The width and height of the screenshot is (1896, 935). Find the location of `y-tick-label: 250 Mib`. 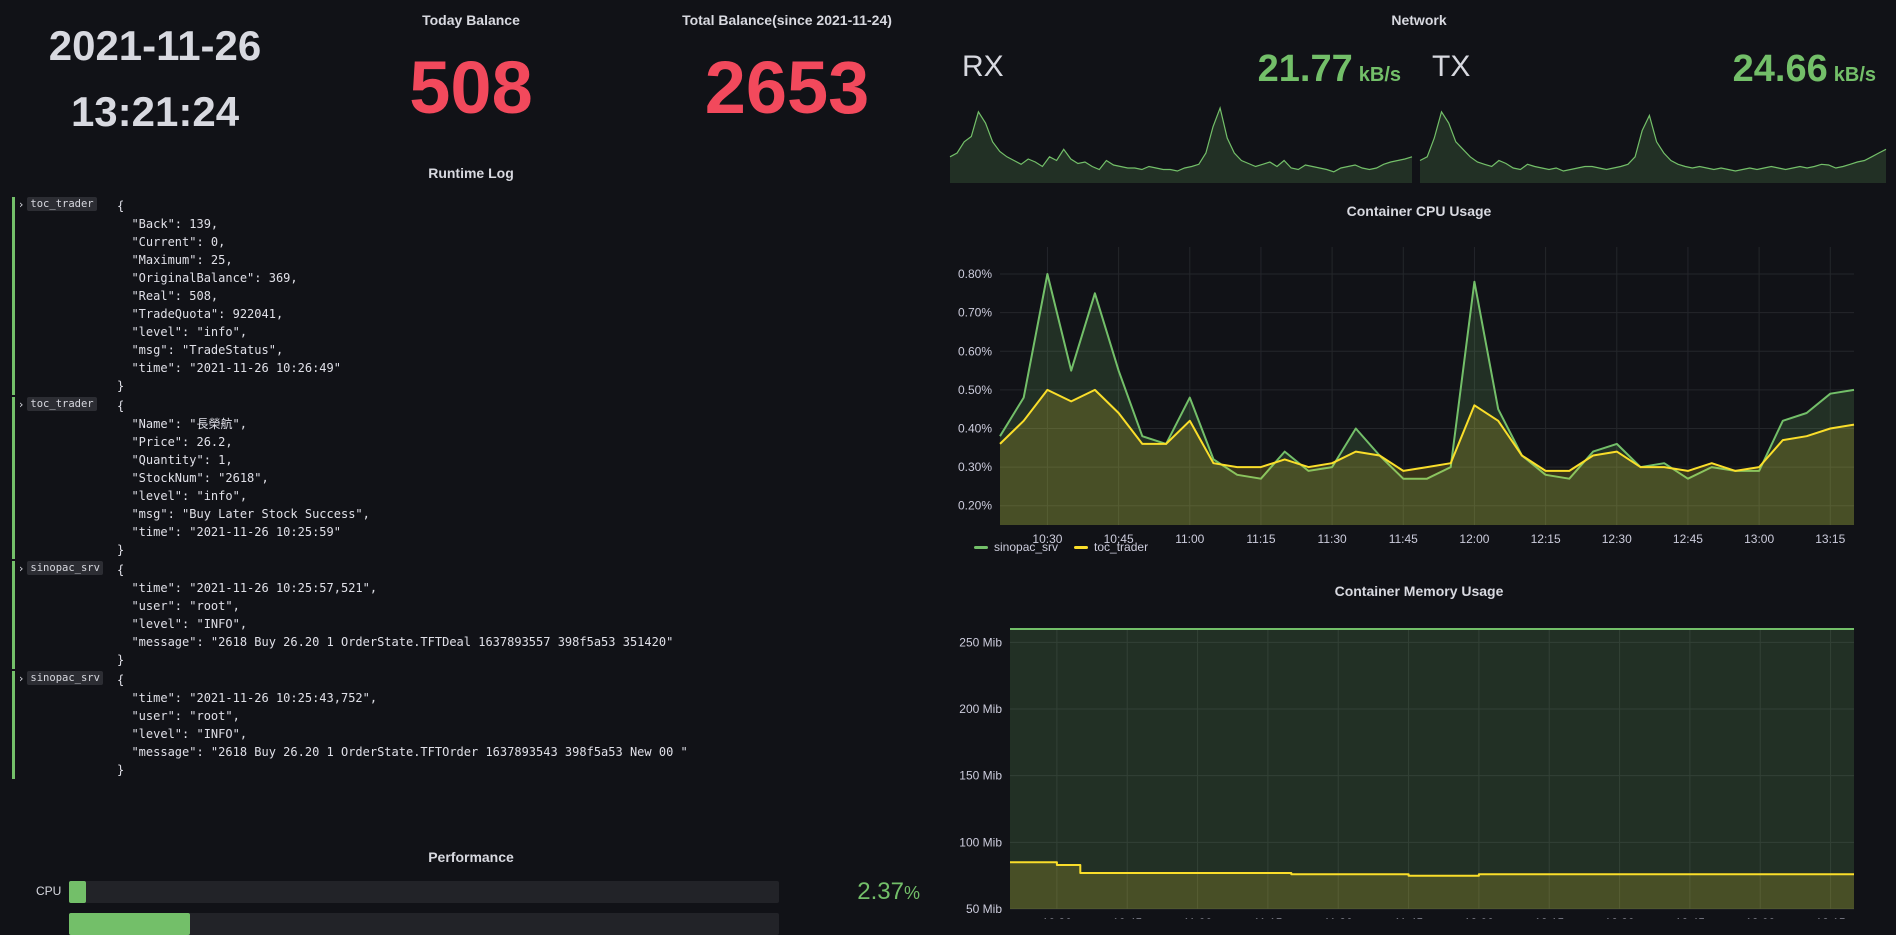

y-tick-label: 250 Mib is located at coordinates (980, 642).